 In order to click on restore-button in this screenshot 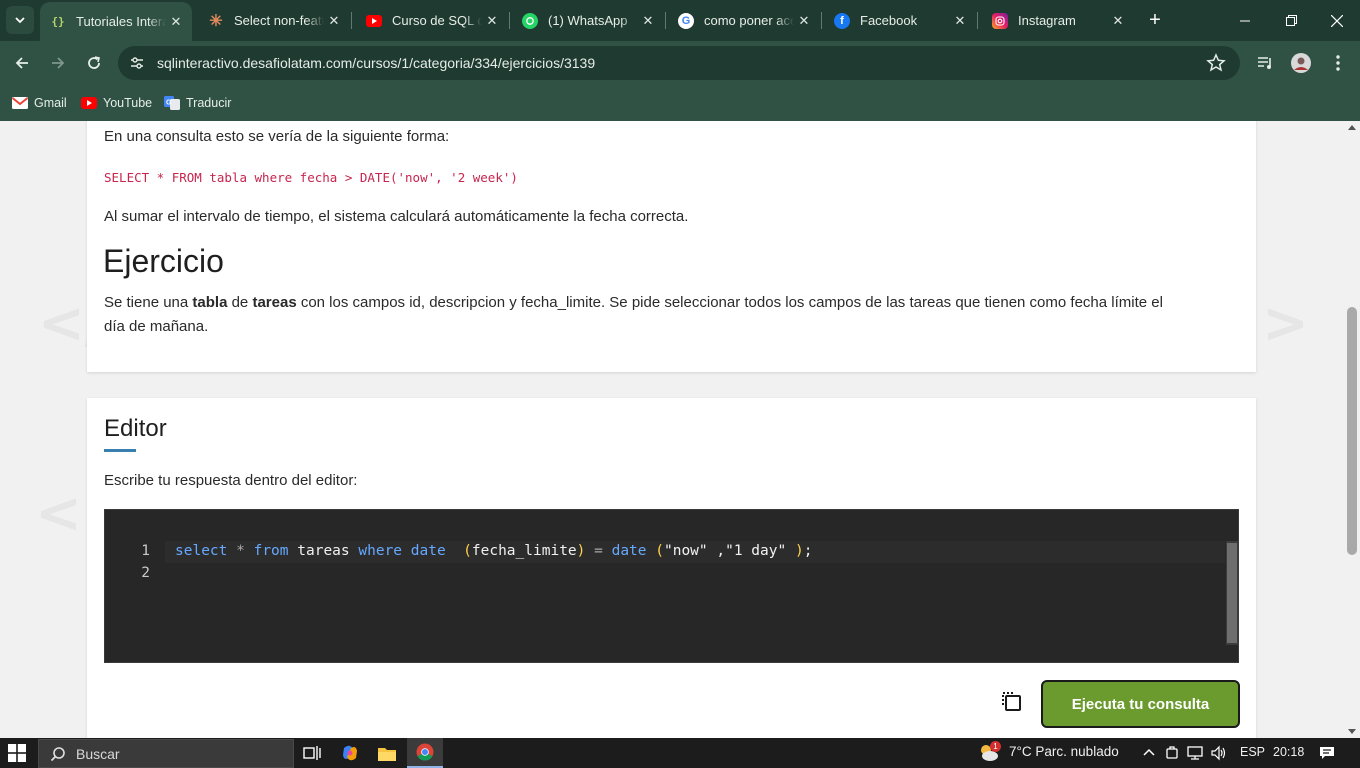, I will do `click(1291, 20)`.